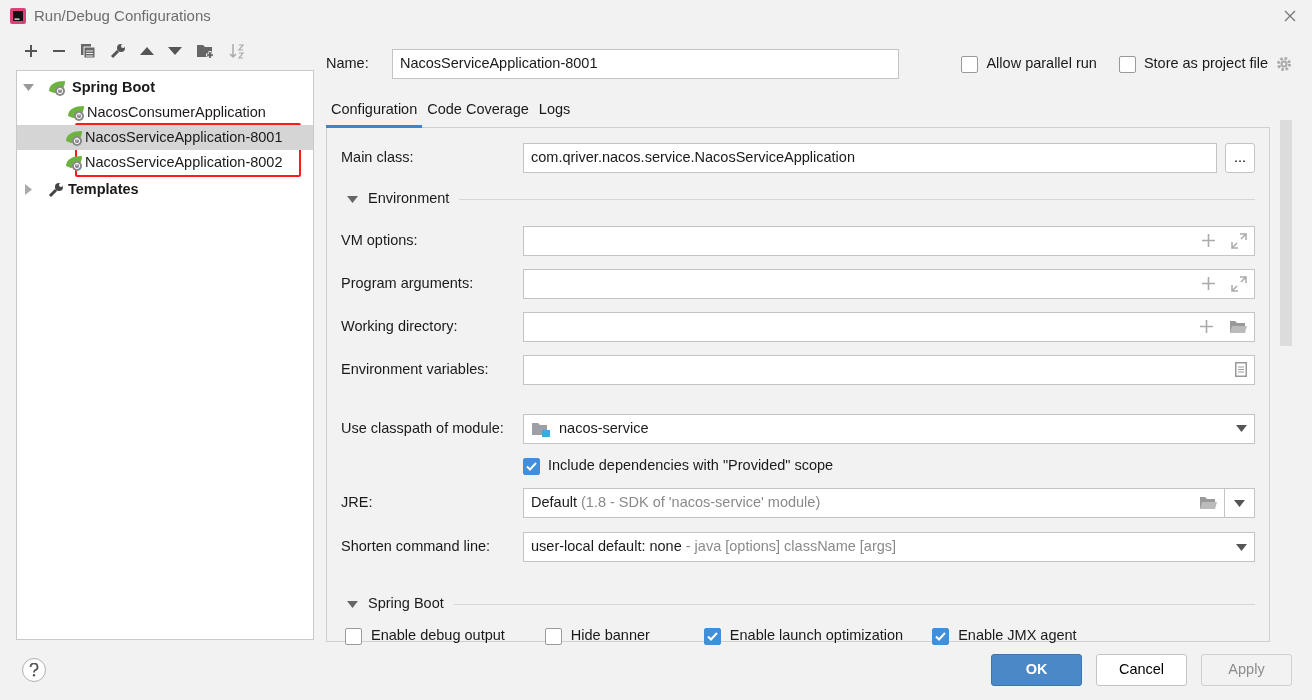  Describe the element at coordinates (1041, 64) in the screenshot. I see `option-label: Allow parallel run` at that location.